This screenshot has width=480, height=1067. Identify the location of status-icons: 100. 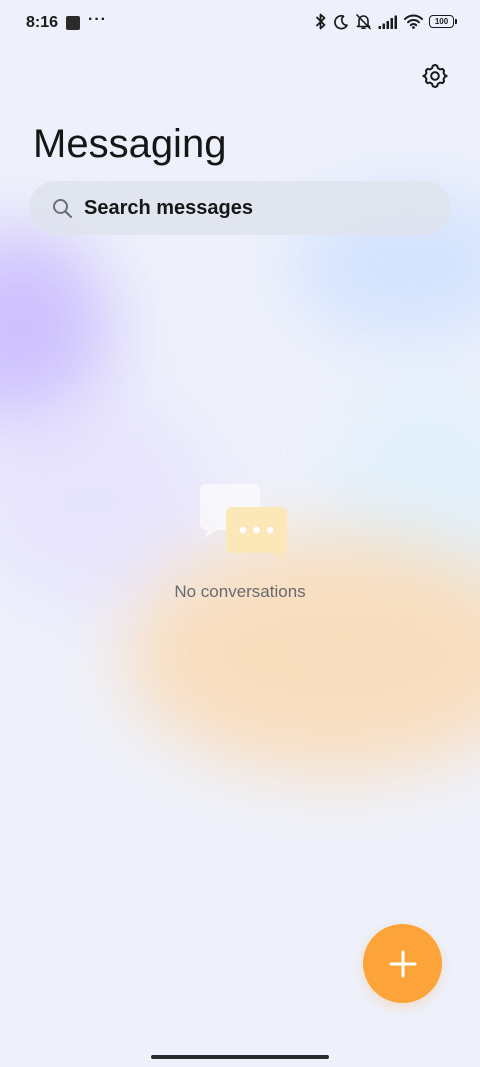
(386, 21).